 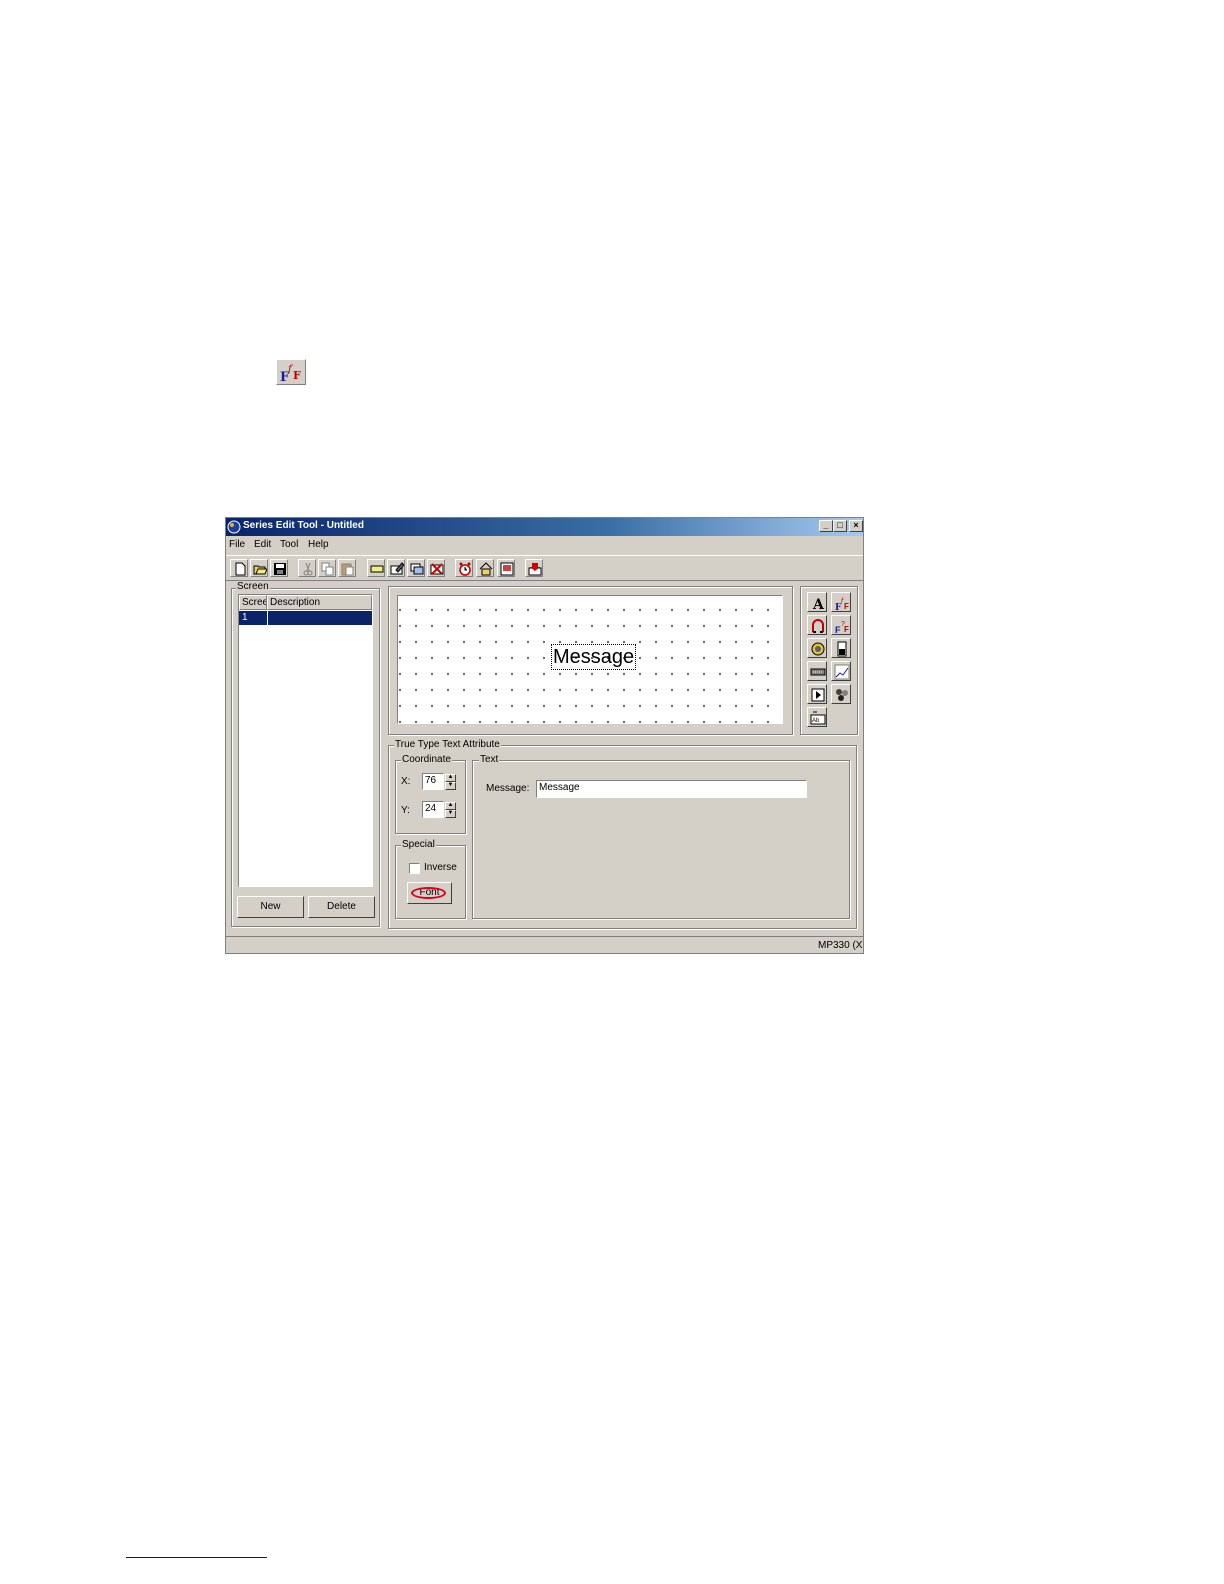 I want to click on x-spinner: ▲ ▼, so click(x=450, y=782).